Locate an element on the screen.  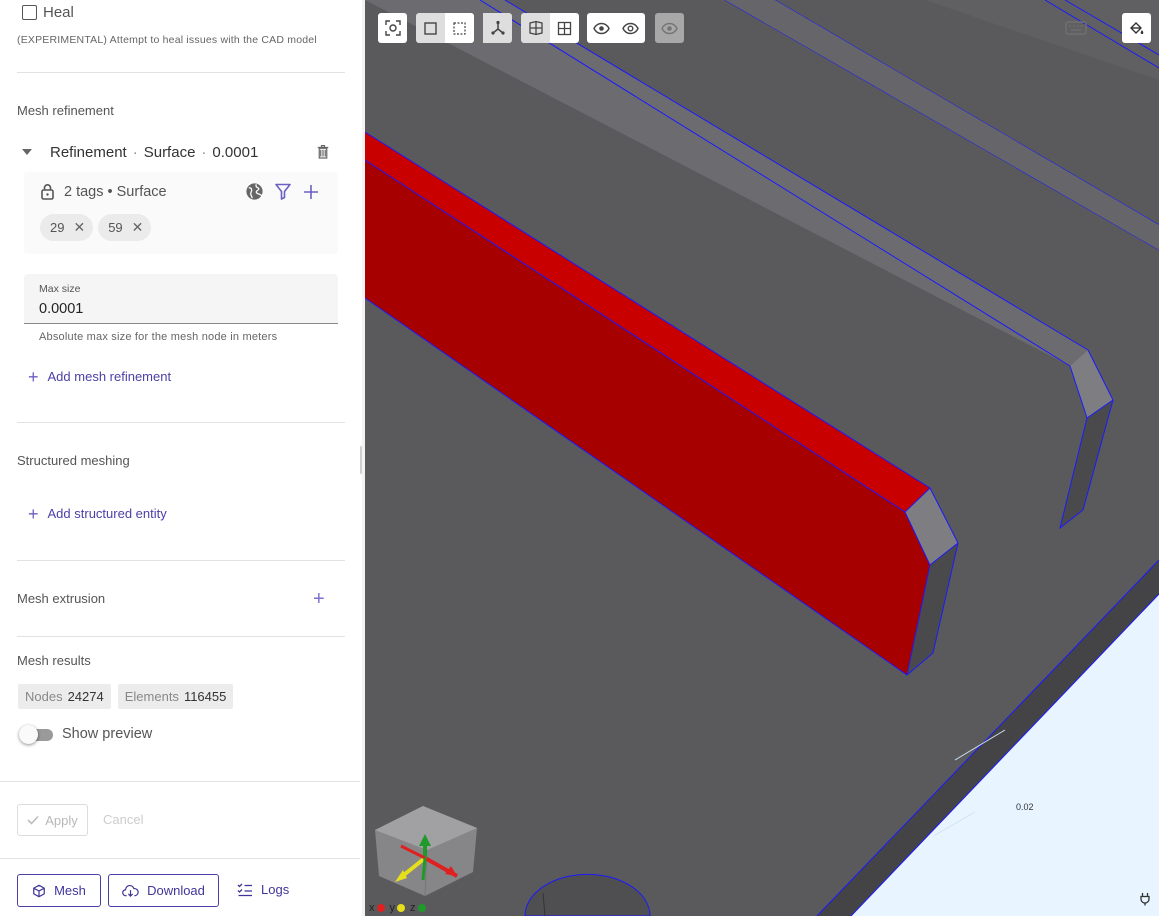
logs-button: Logs is located at coordinates (263, 889).